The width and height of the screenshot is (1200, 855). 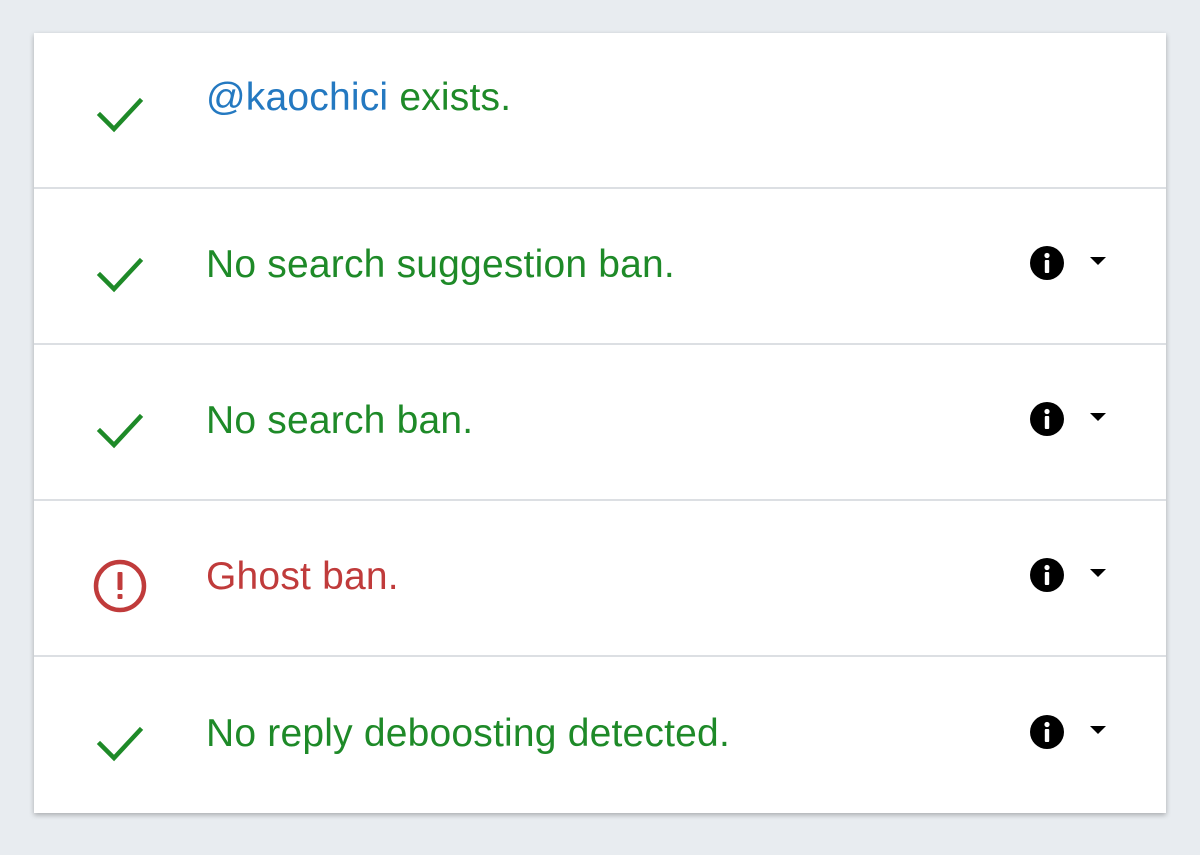 What do you see at coordinates (302, 577) in the screenshot?
I see `result-text: Ghost ban.` at bounding box center [302, 577].